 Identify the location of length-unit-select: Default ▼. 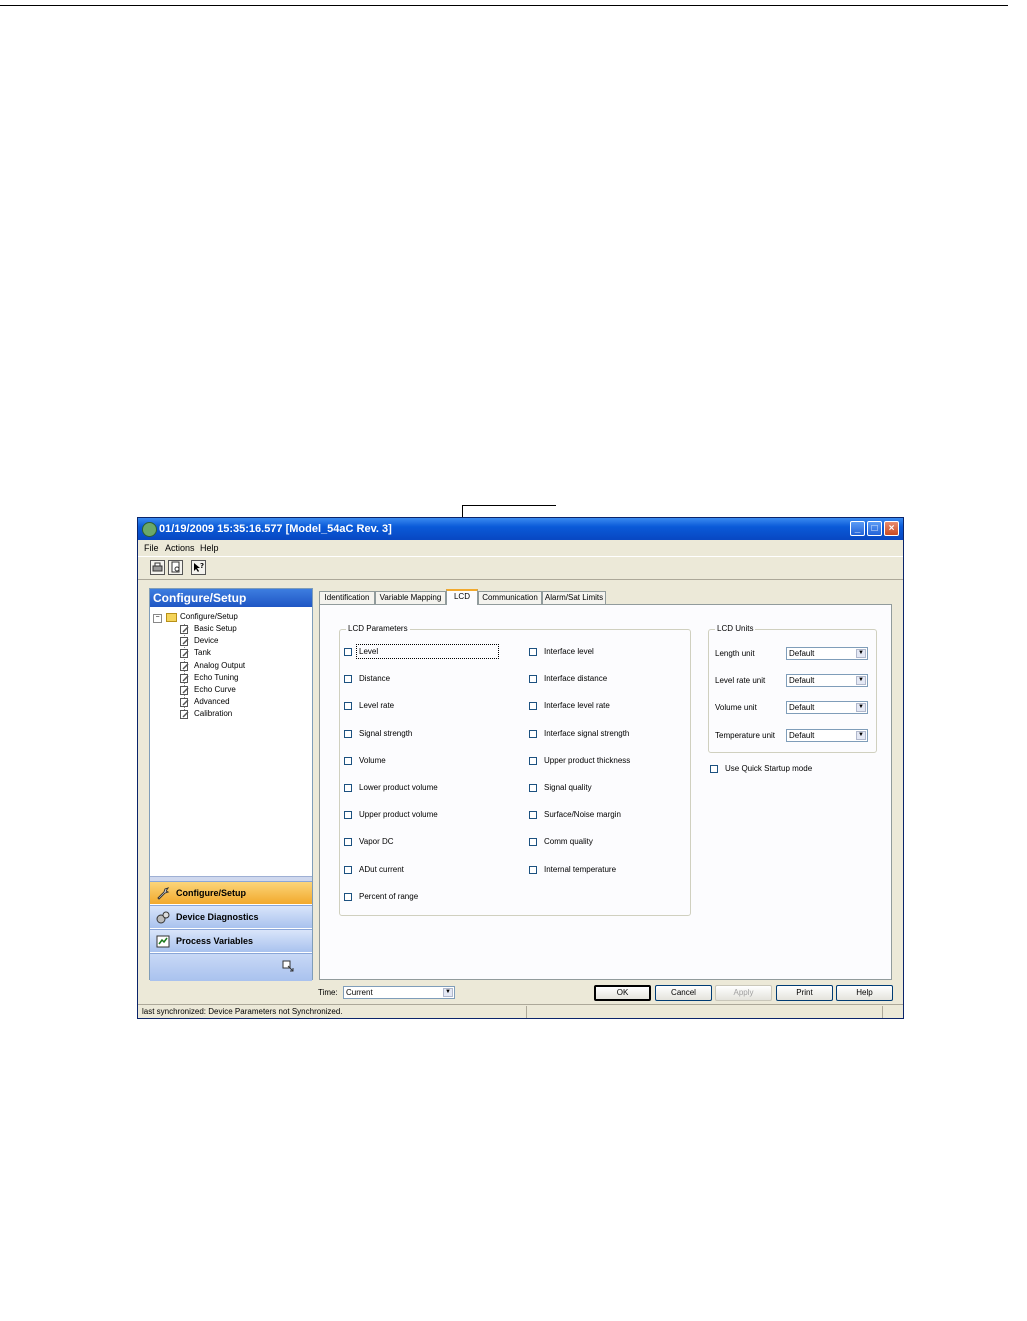
(827, 653).